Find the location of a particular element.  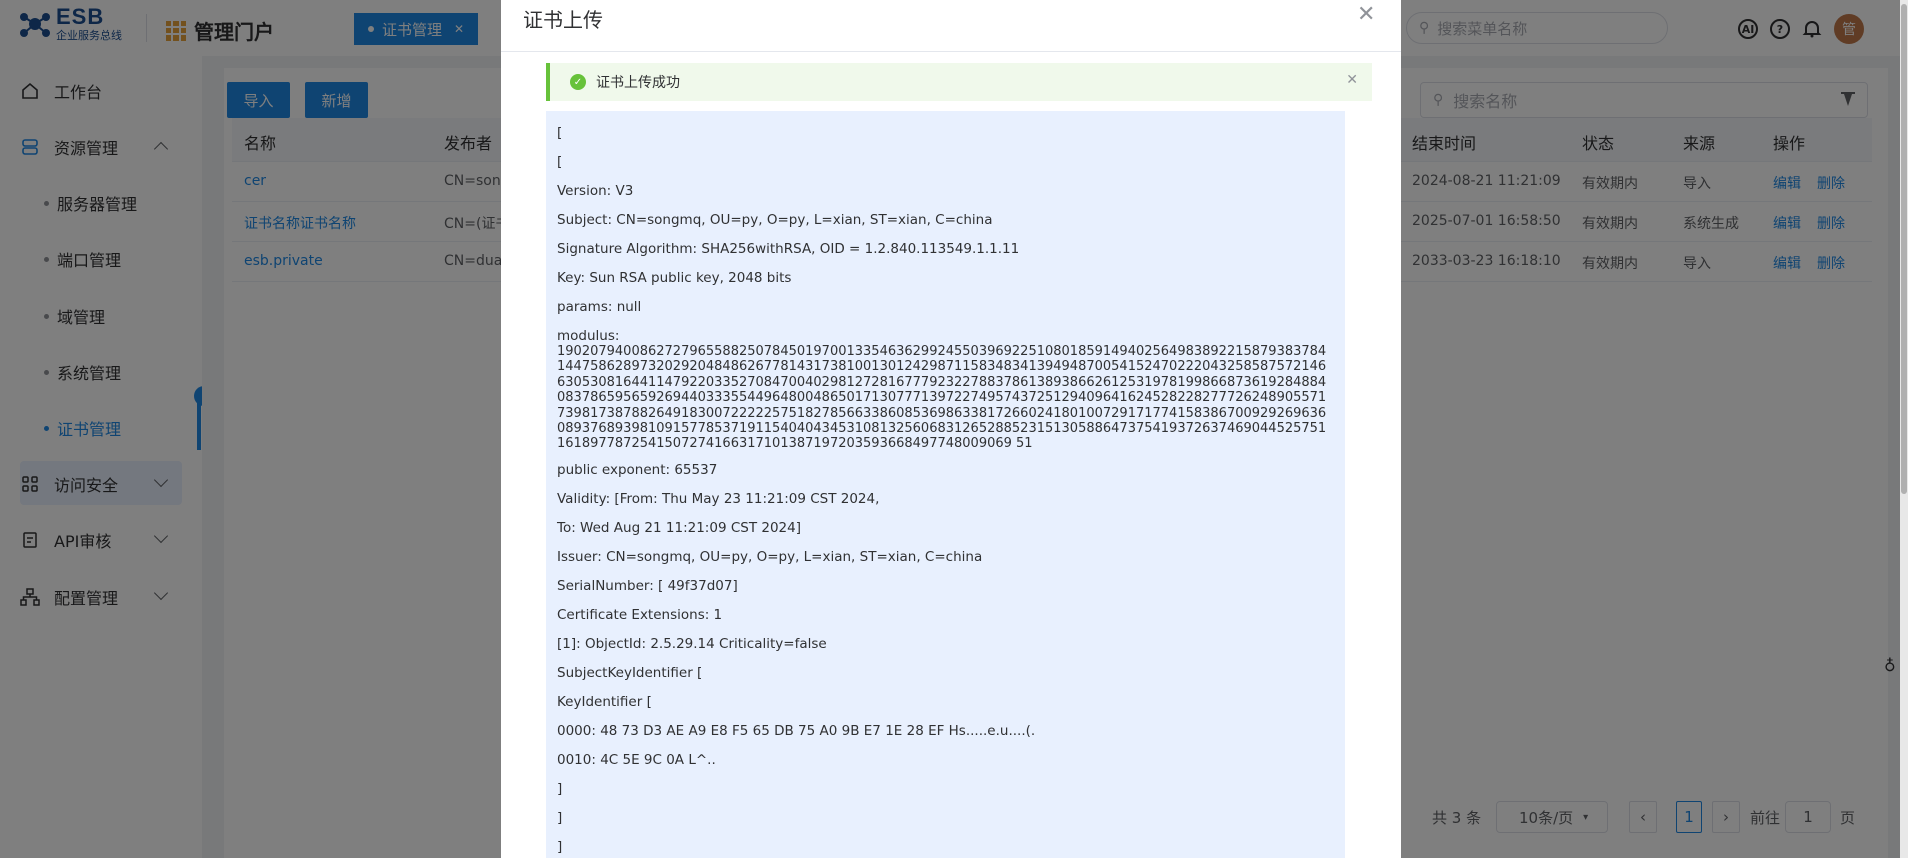

cert-line: params: null is located at coordinates (599, 307).